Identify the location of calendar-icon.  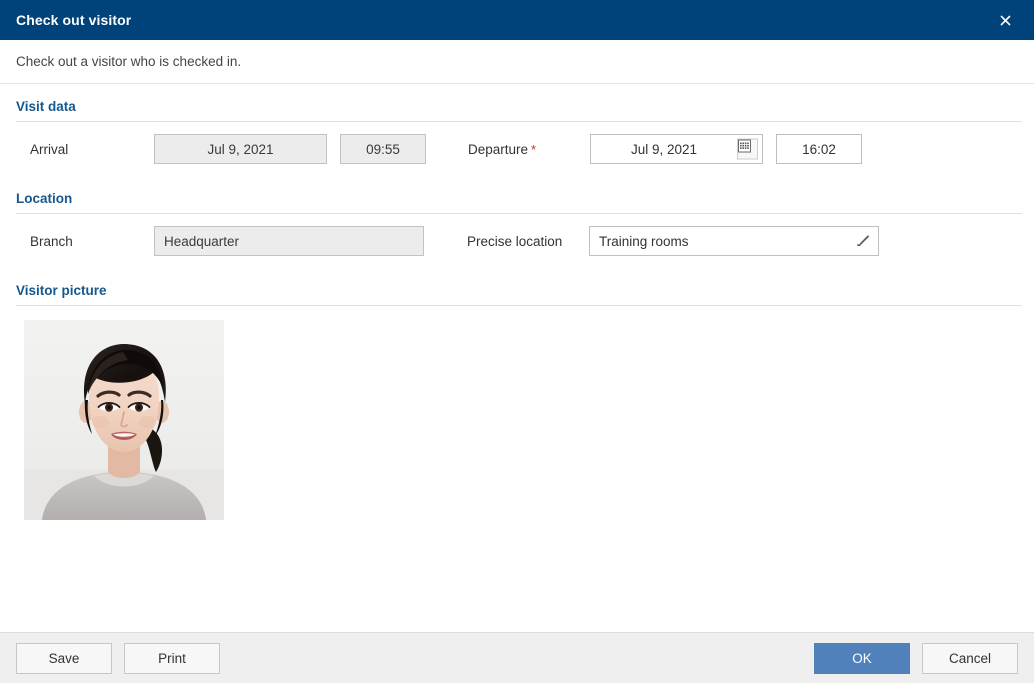
(747, 149).